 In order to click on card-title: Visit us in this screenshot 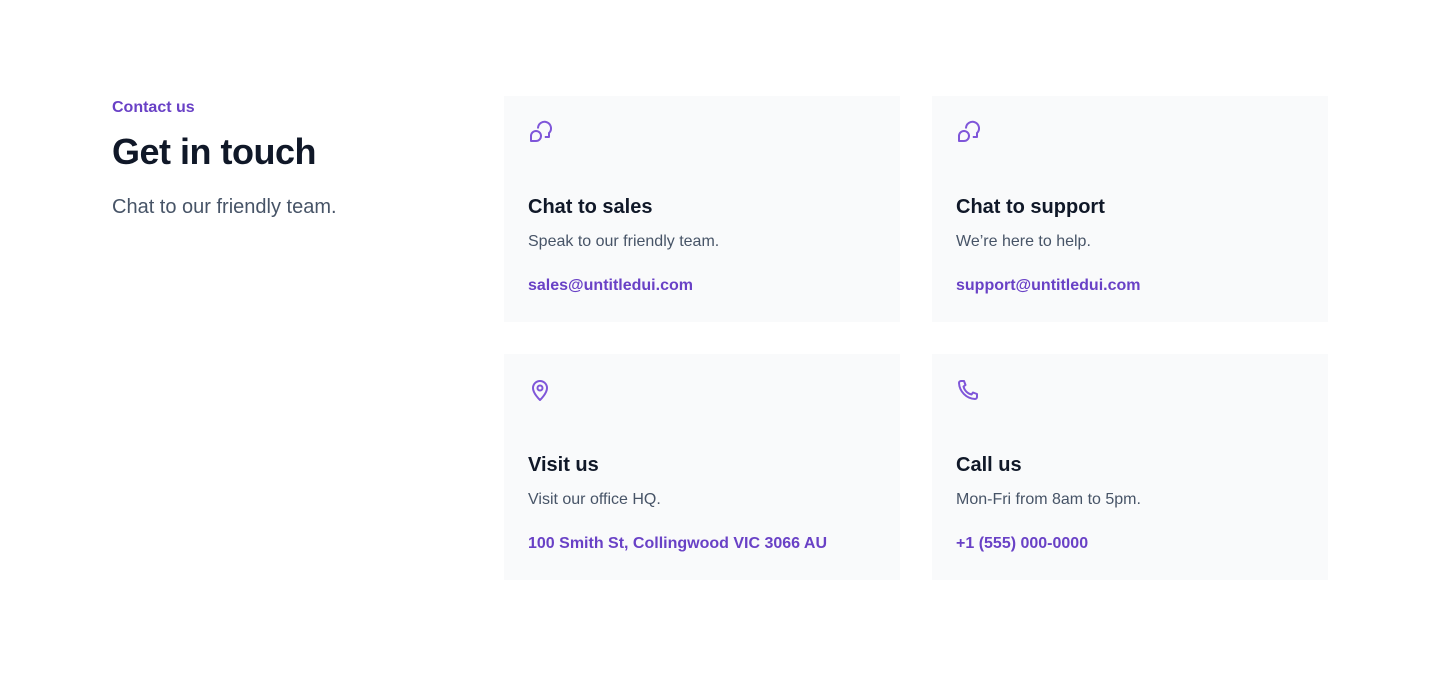, I will do `click(563, 465)`.